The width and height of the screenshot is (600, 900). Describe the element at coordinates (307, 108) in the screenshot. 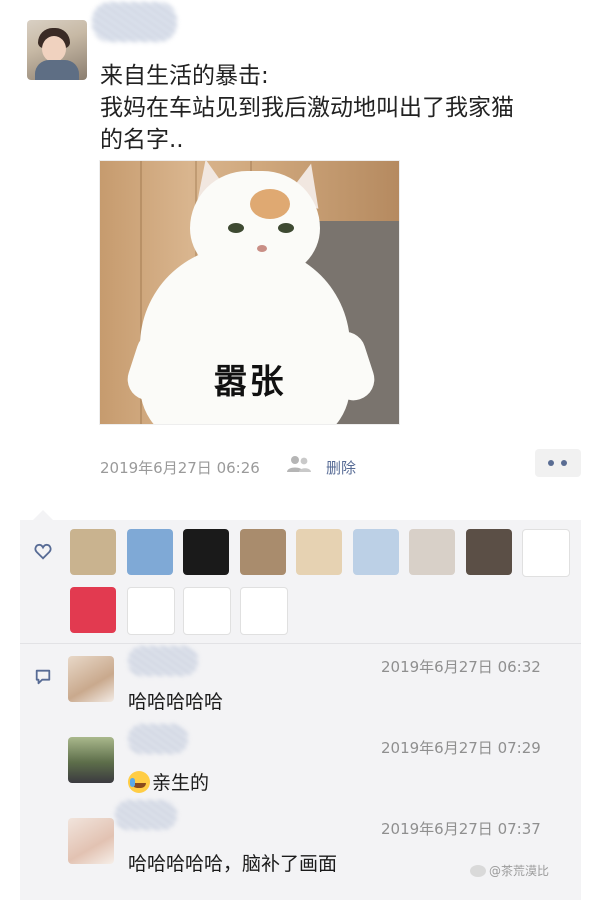

I see `post-text-line: 我妈在车站见到我后激动地叫出了我家猫` at that location.